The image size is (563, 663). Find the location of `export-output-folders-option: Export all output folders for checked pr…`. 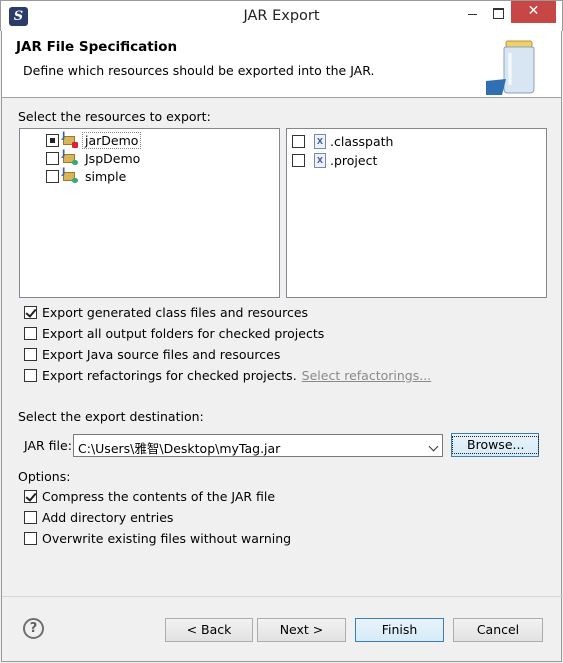

export-output-folders-option: Export all output folders for checked pr… is located at coordinates (174, 333).